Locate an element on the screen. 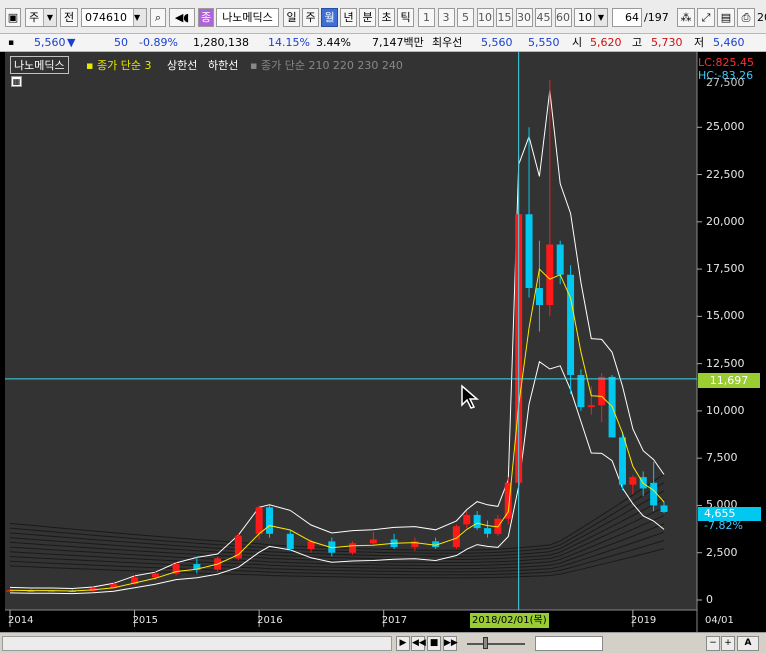  print-icon: ⎙ is located at coordinates (746, 17).